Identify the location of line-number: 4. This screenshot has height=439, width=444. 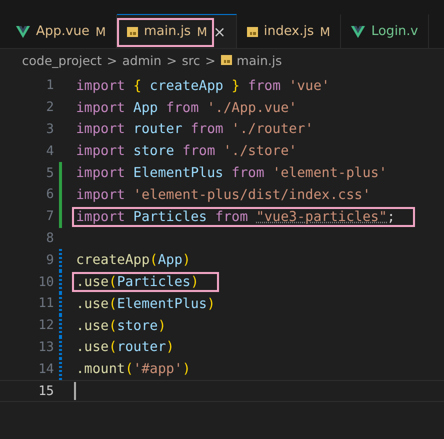
(49, 151).